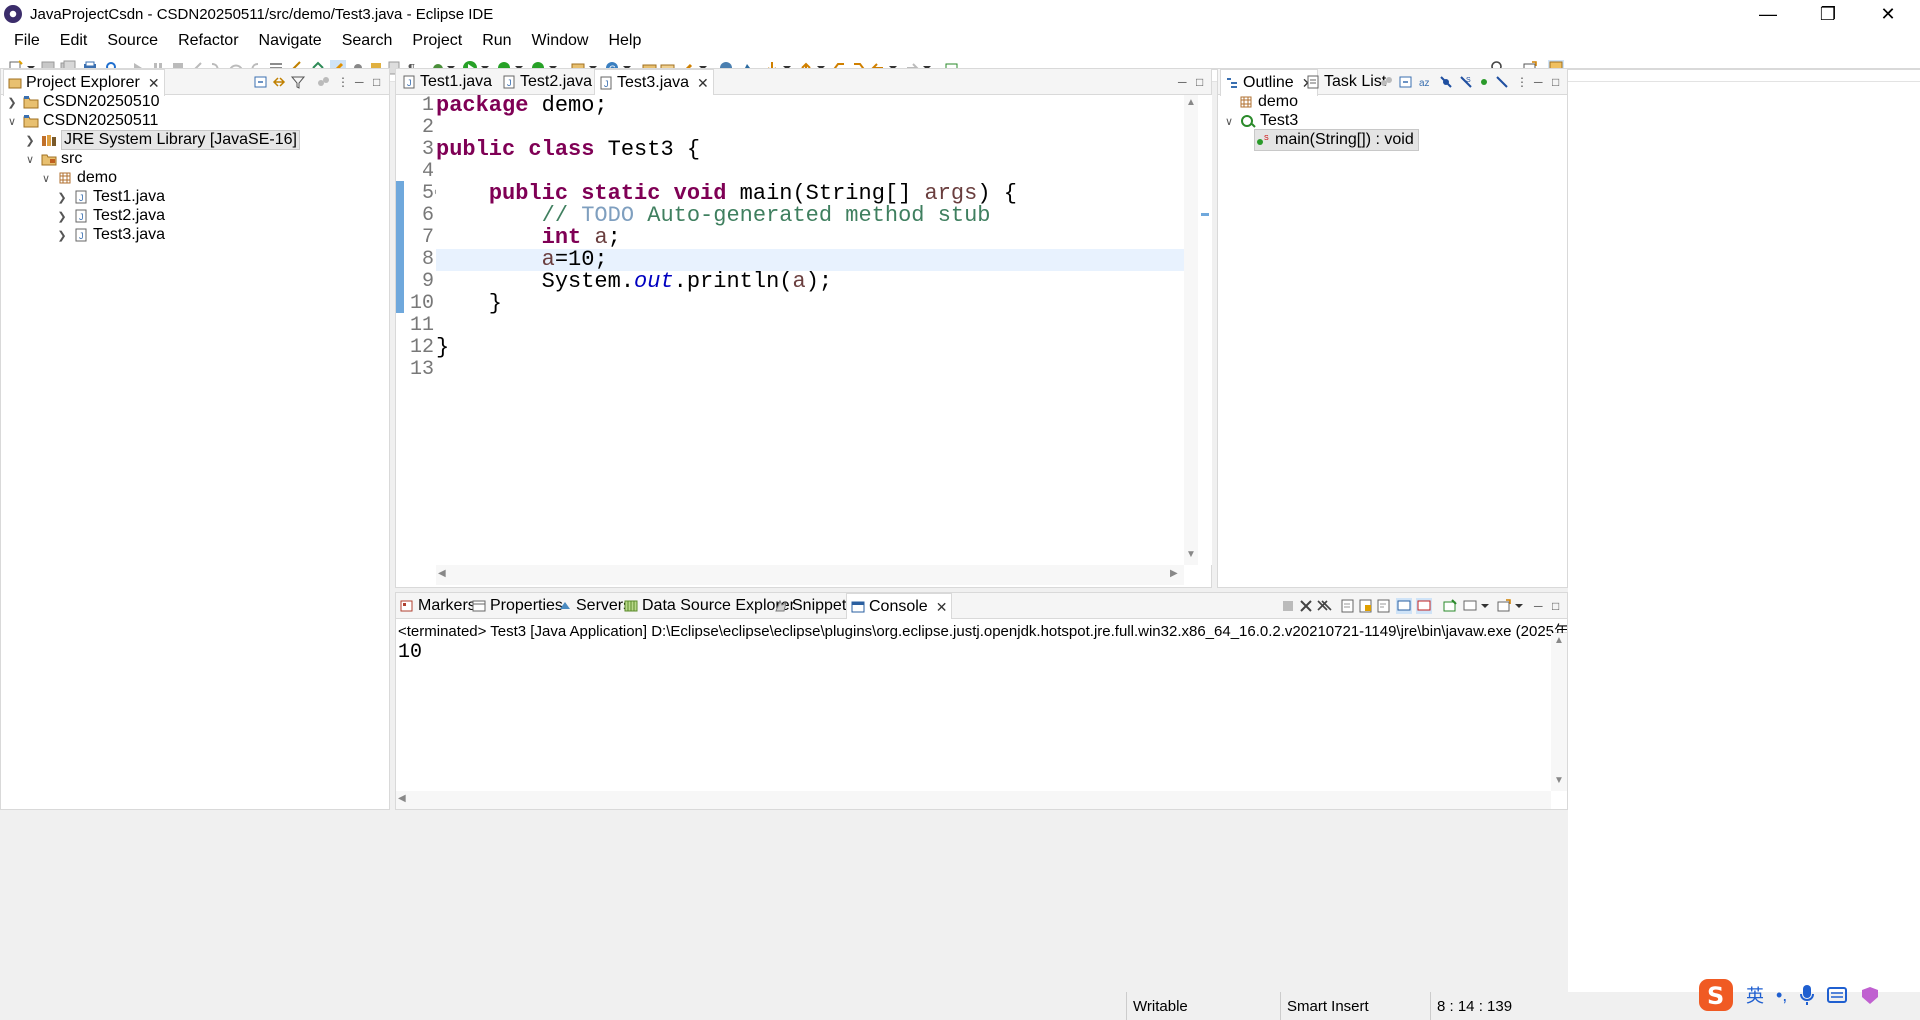 The image size is (1920, 1020). What do you see at coordinates (421, 303) in the screenshot?
I see `line-number: 10` at bounding box center [421, 303].